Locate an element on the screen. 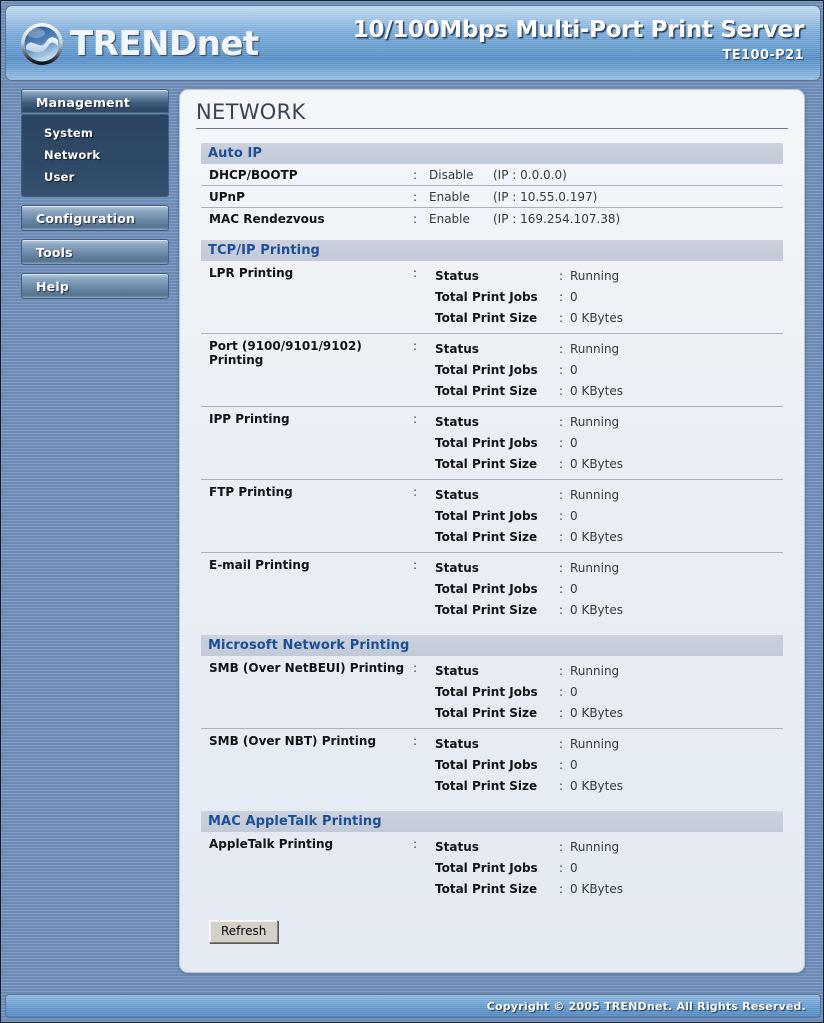  service-name: E-mail Printing is located at coordinates (259, 565).